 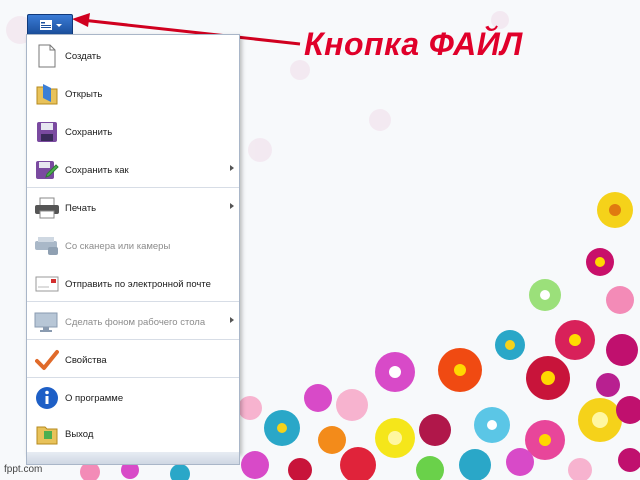 What do you see at coordinates (135, 322) in the screenshot?
I see `menu-item-label: Сделать фоном рабочего стола` at bounding box center [135, 322].